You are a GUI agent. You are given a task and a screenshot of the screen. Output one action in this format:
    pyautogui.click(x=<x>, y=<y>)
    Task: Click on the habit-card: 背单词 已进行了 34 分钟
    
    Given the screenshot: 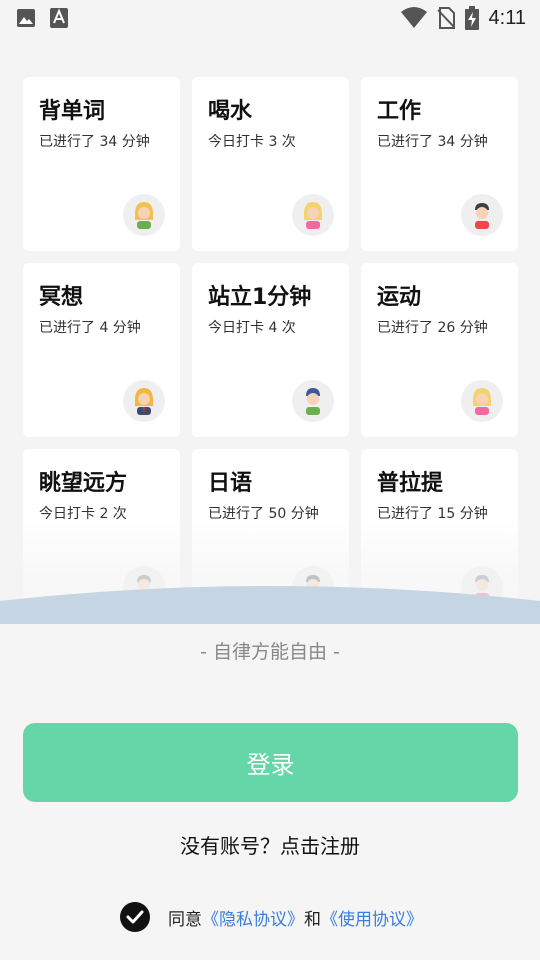 What is the action you would take?
    pyautogui.click(x=101, y=164)
    